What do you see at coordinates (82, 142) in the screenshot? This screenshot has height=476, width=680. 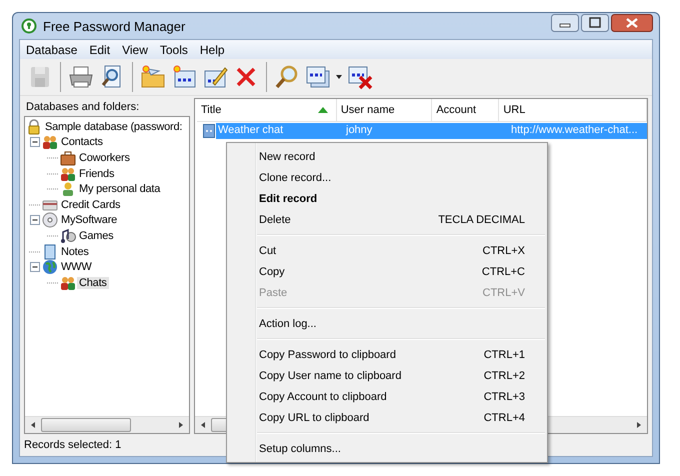 I see `tree-item: Contacts` at bounding box center [82, 142].